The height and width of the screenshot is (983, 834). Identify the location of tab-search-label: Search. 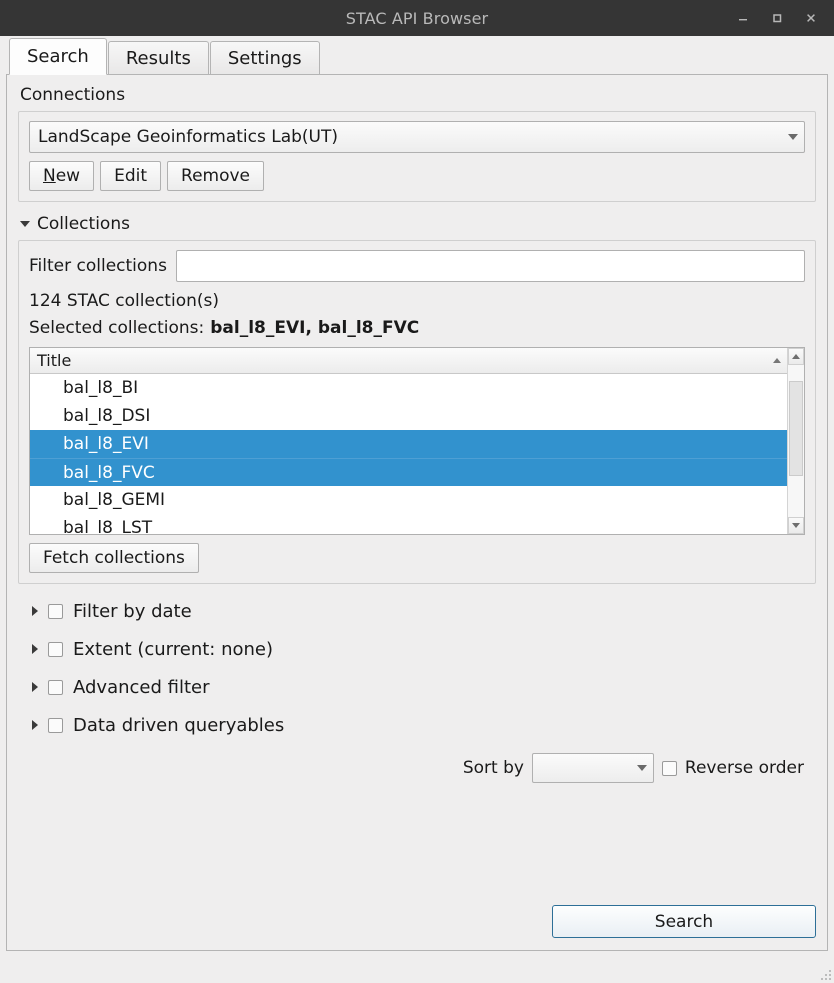
(58, 56).